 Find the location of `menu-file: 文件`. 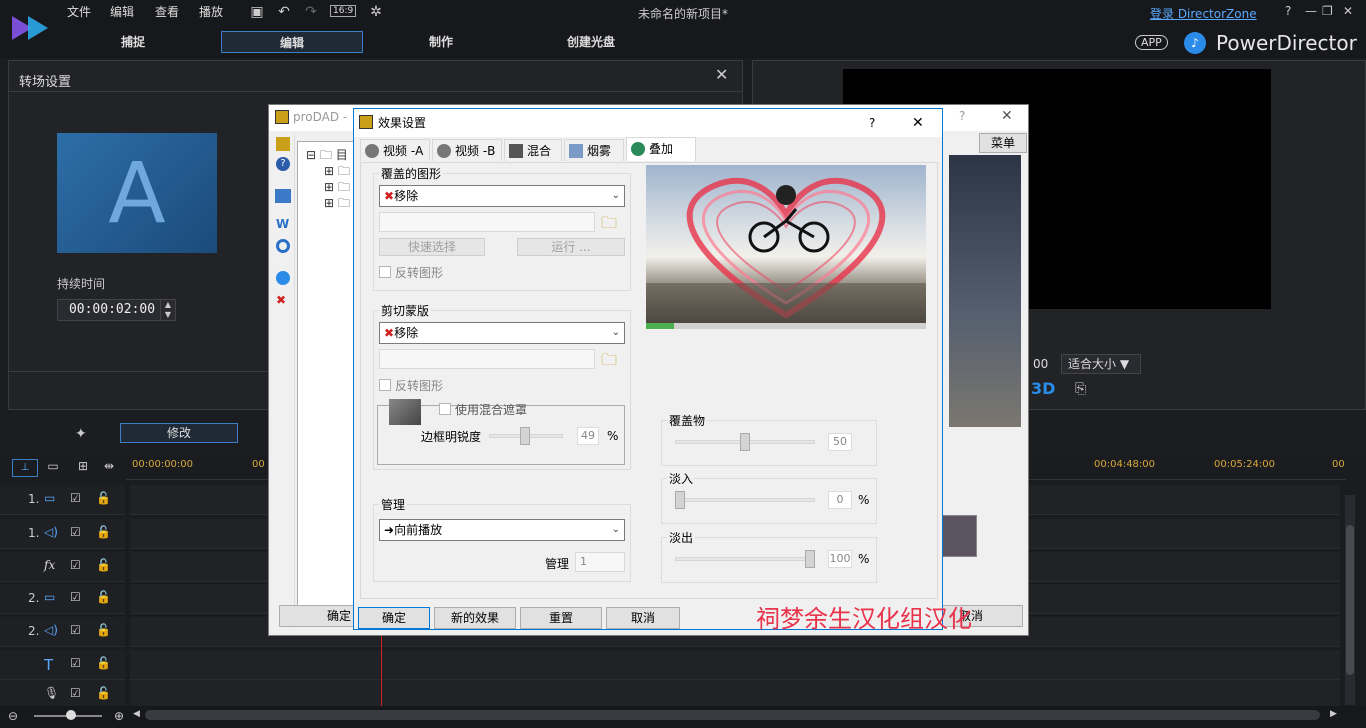

menu-file: 文件 is located at coordinates (79, 11).